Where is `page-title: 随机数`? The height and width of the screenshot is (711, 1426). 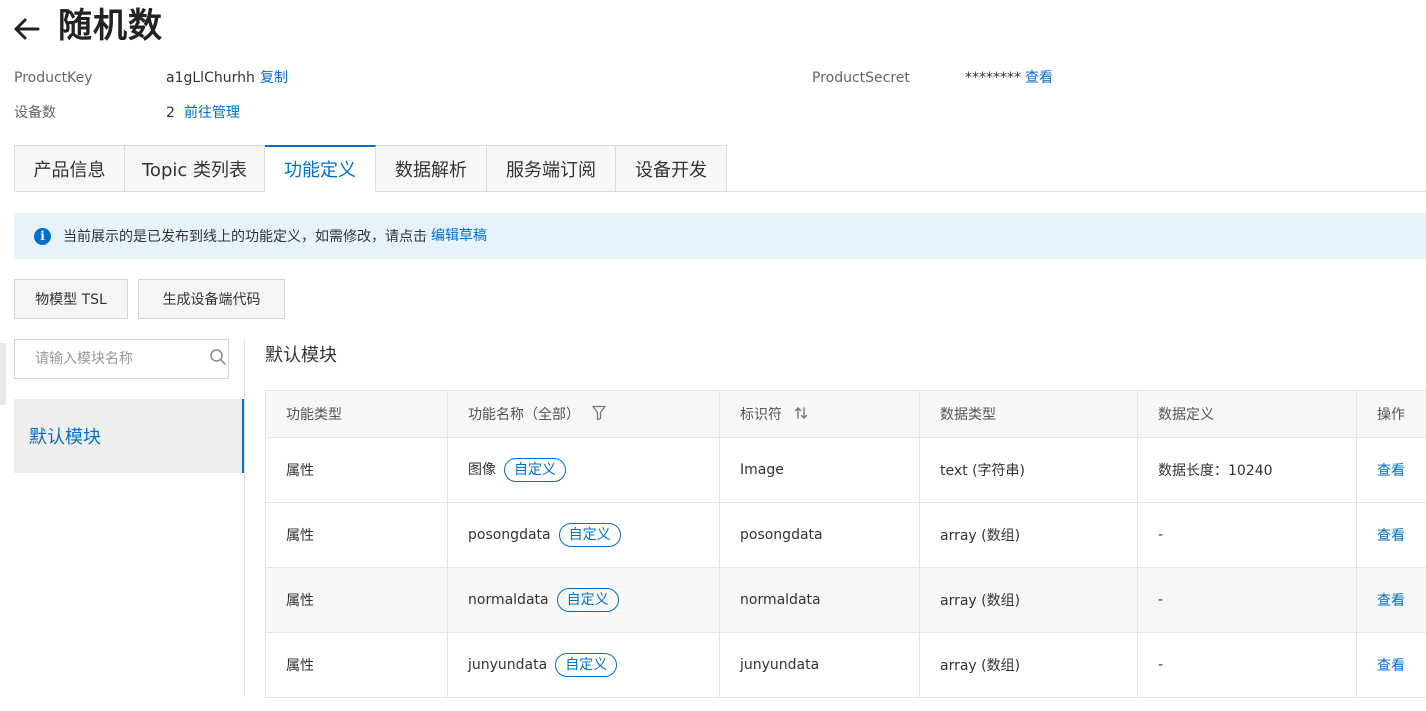 page-title: 随机数 is located at coordinates (110, 26).